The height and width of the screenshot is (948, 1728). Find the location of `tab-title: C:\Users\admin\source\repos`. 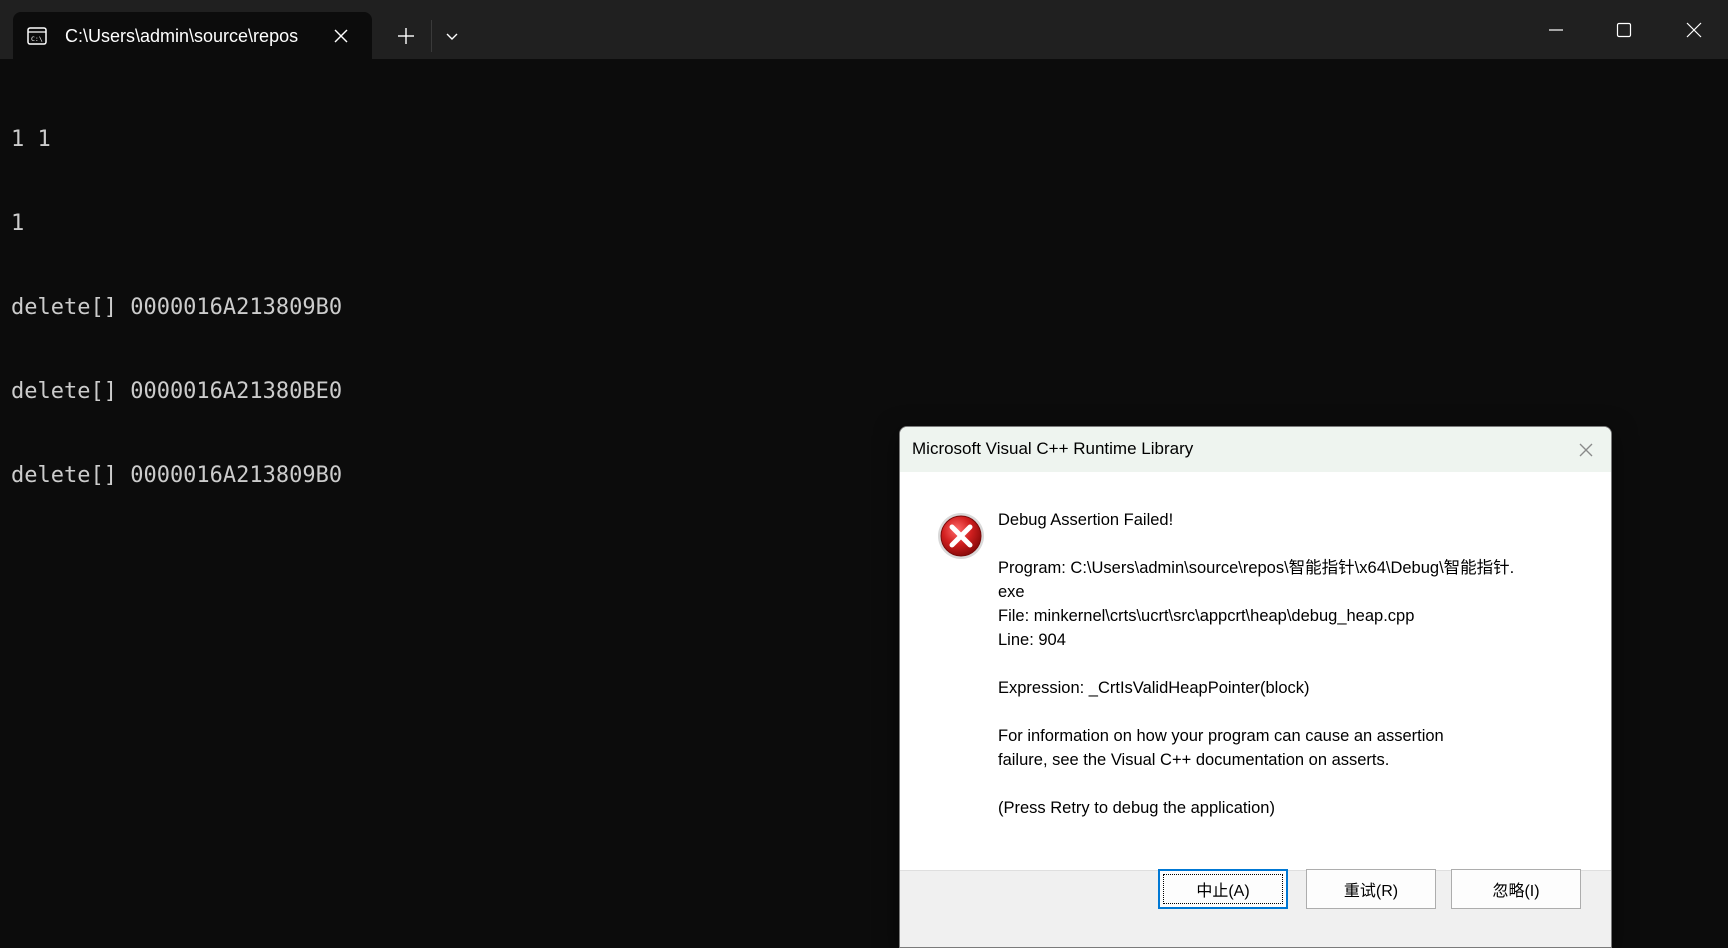

tab-title: C:\Users\admin\source\repos is located at coordinates (182, 36).